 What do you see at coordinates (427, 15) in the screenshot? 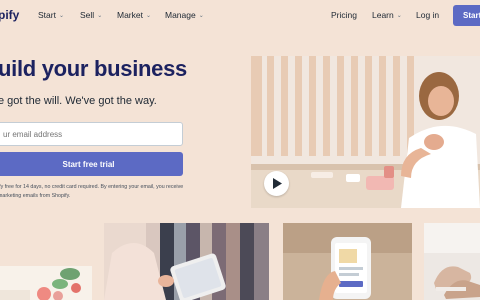
I see `nav-login: Log in` at bounding box center [427, 15].